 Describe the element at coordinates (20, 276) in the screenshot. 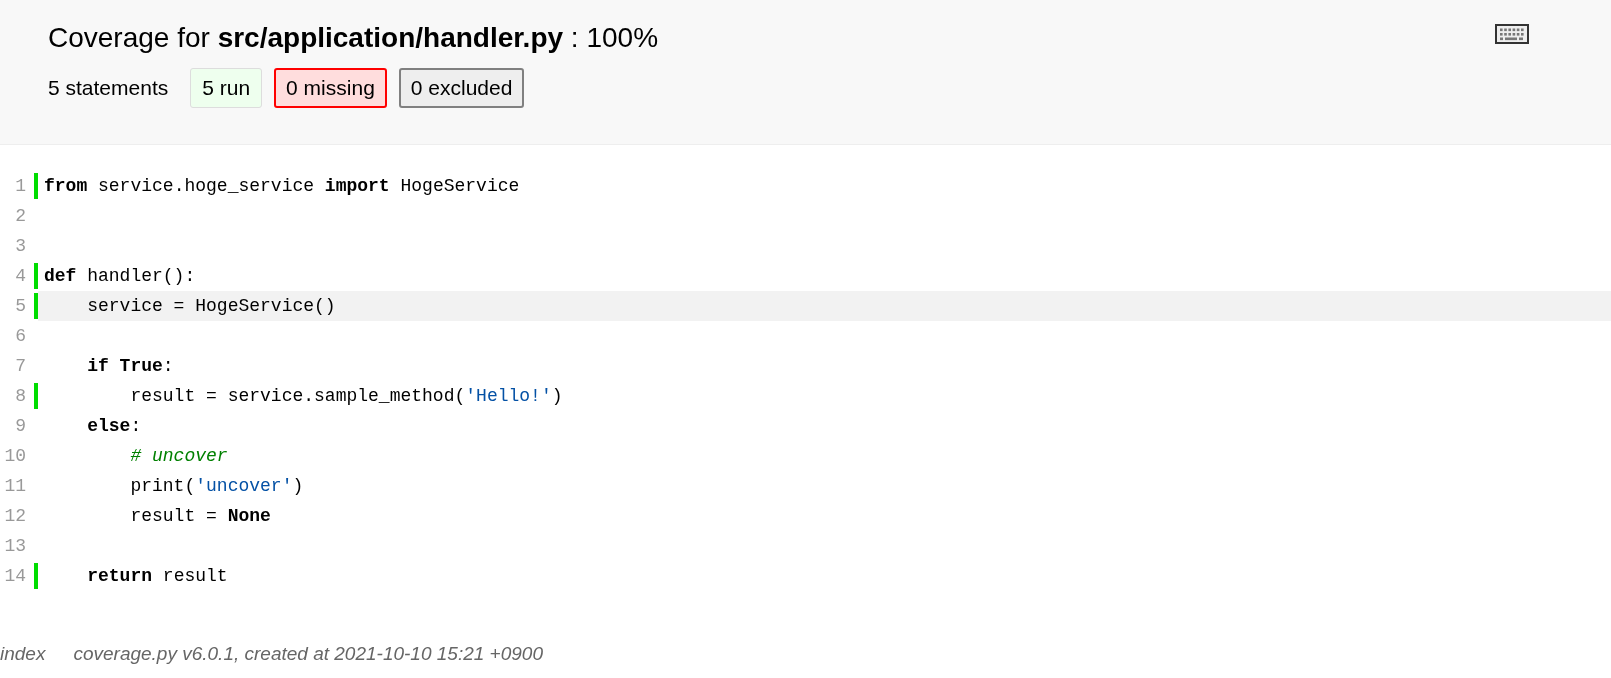

I see `line-number: 4` at that location.